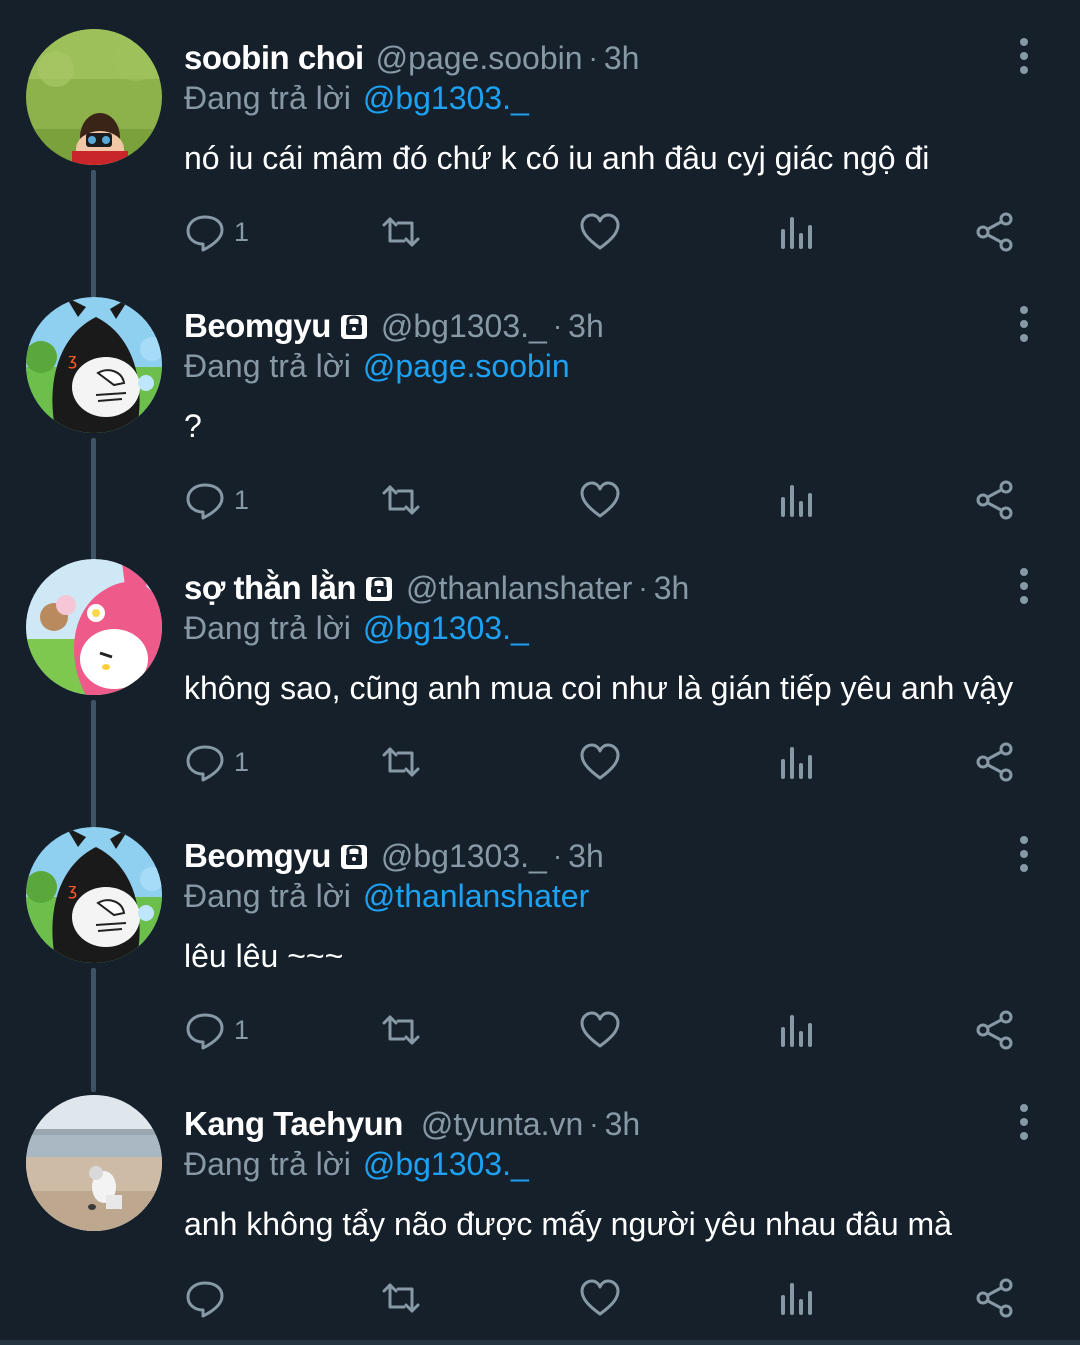  What do you see at coordinates (466, 366) in the screenshot?
I see `replying-to-handle-link: @page.soobin` at bounding box center [466, 366].